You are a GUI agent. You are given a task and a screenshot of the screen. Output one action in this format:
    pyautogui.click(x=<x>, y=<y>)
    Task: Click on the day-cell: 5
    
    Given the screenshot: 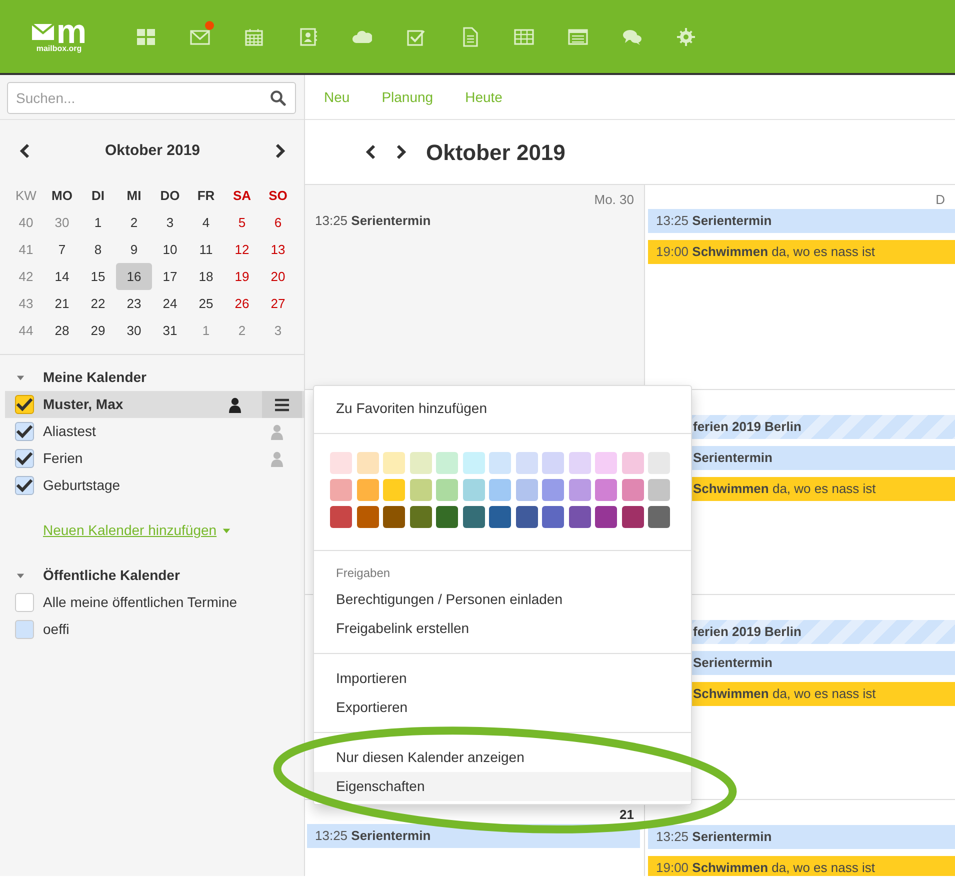 What is the action you would take?
    pyautogui.click(x=242, y=222)
    